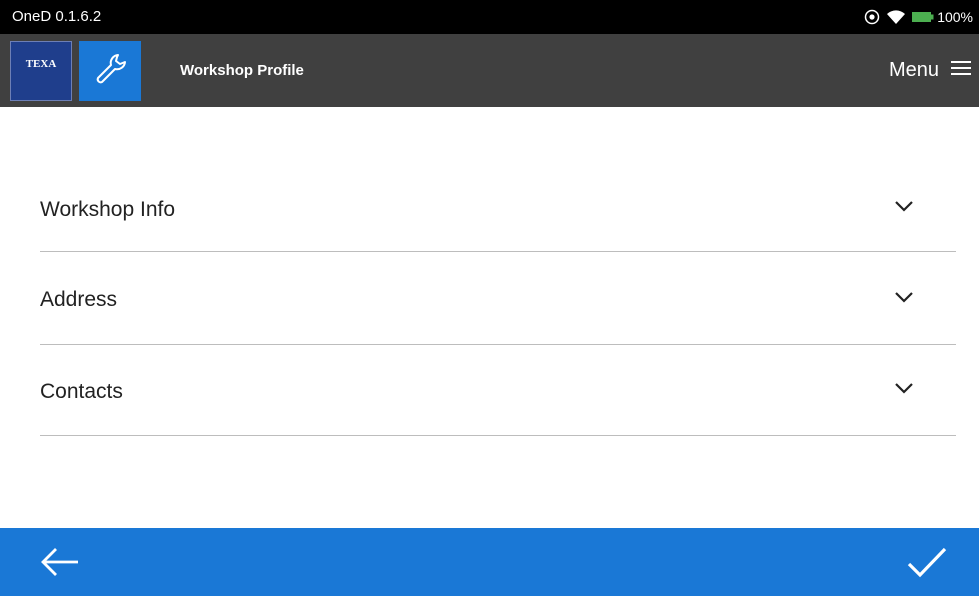 This screenshot has height=596, width=979. I want to click on back-button, so click(60, 562).